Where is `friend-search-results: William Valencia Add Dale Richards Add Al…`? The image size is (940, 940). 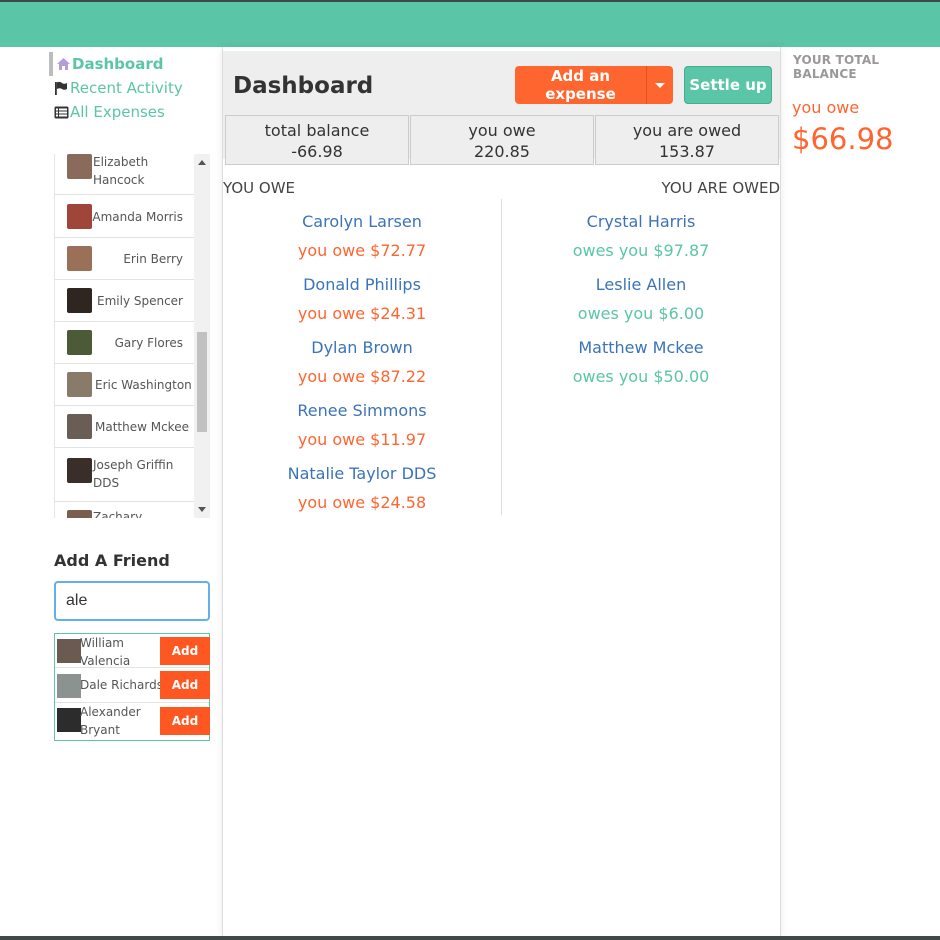
friend-search-results: William Valencia Add Dale Richards Add Al… is located at coordinates (132, 687).